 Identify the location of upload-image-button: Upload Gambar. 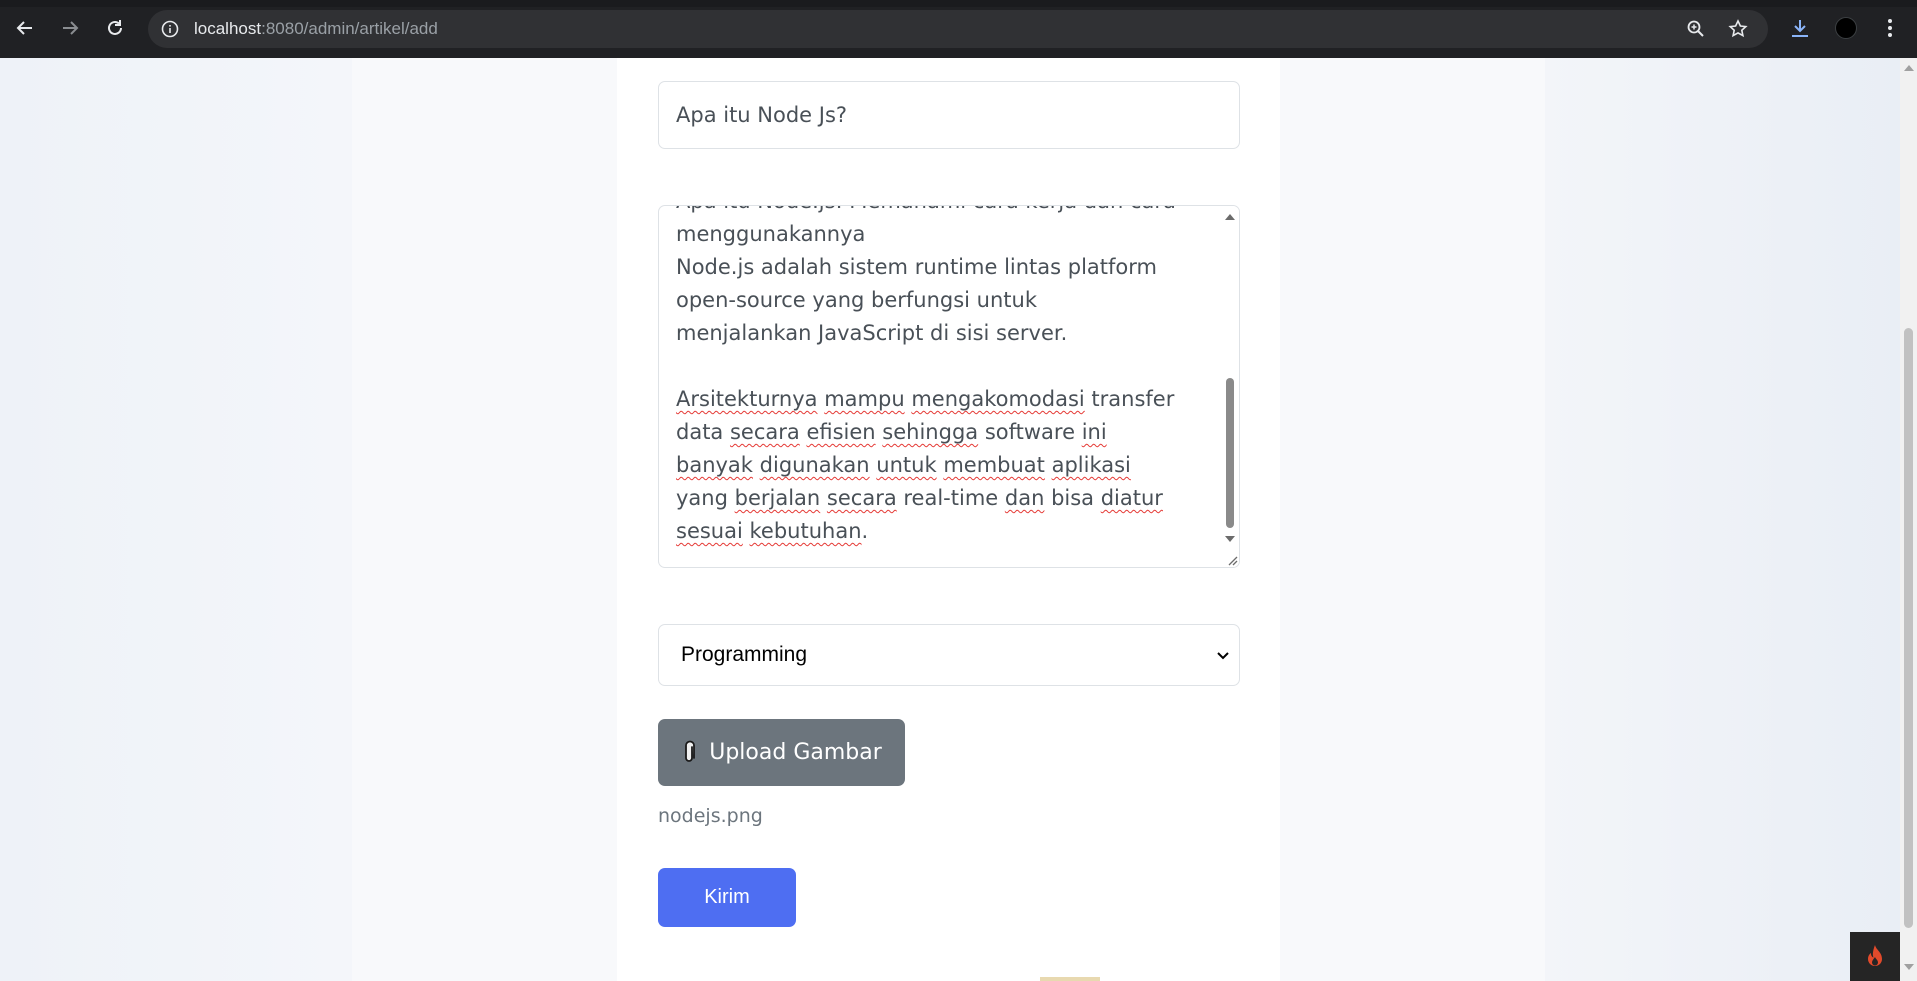
(781, 752).